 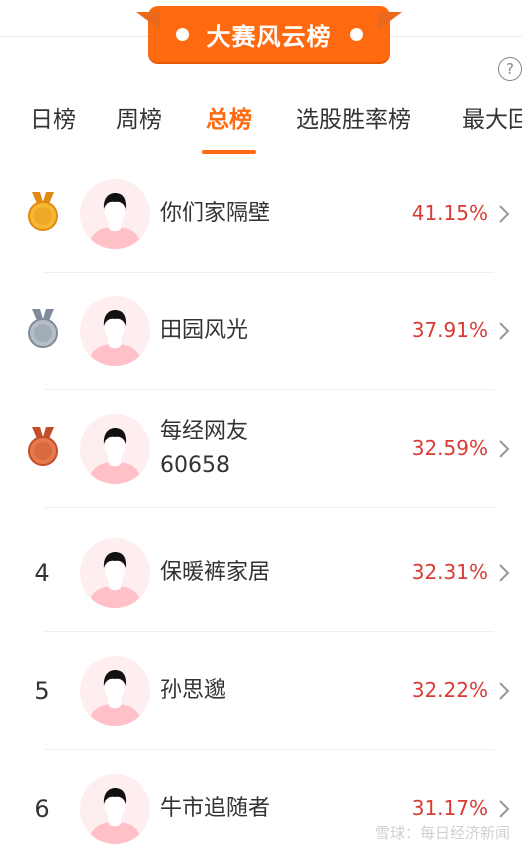 I want to click on active-tab-indicator, so click(x=229, y=152).